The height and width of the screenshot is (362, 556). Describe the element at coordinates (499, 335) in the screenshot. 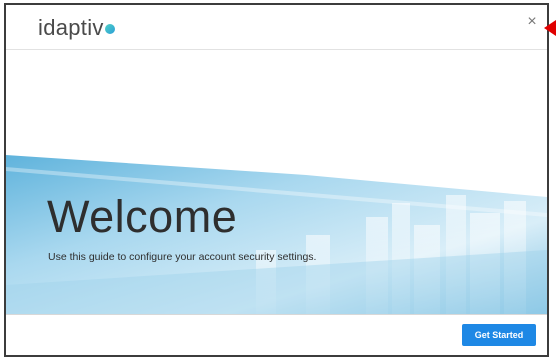

I see `get-started-button: Get Started` at that location.